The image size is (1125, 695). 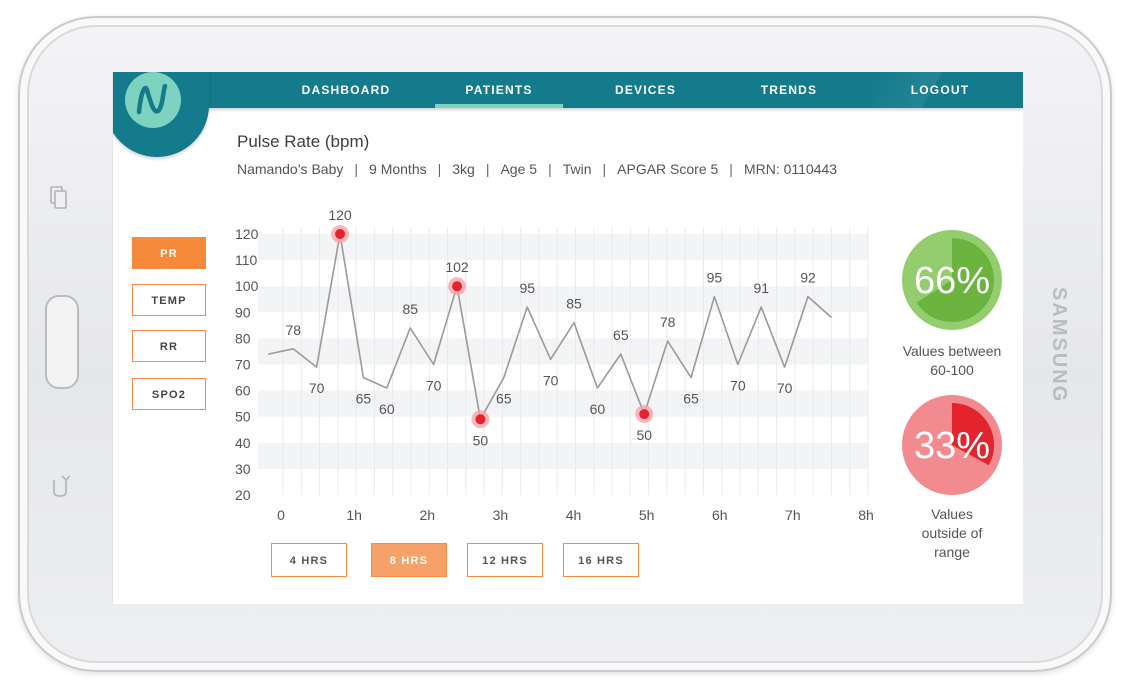 I want to click on in-range-label-line: 60-100, so click(x=952, y=370).